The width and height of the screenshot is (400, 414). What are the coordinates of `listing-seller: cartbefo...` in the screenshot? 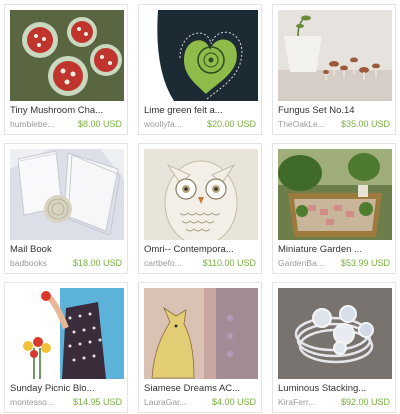 It's located at (174, 263).